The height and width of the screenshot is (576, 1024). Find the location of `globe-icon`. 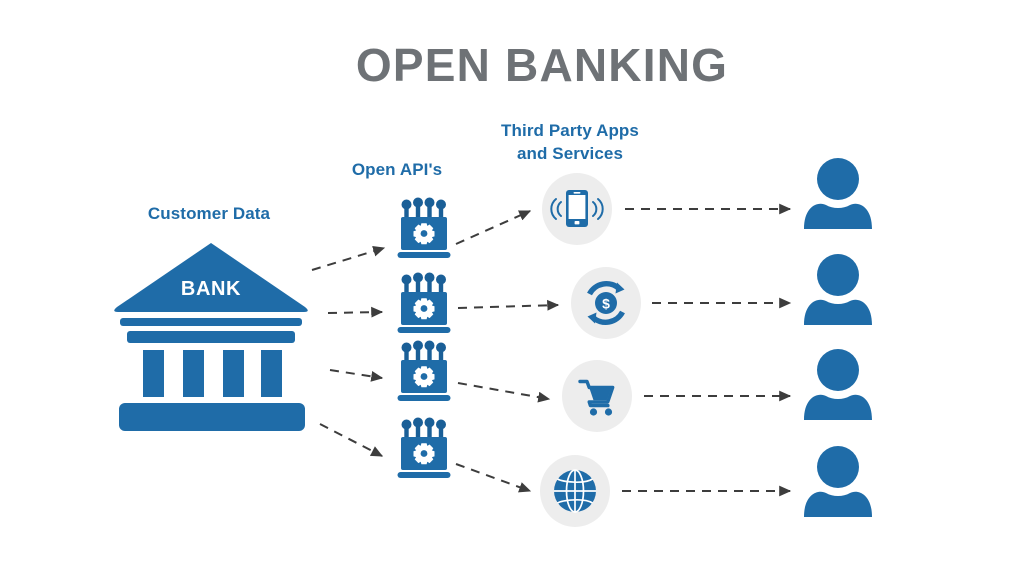

globe-icon is located at coordinates (575, 491).